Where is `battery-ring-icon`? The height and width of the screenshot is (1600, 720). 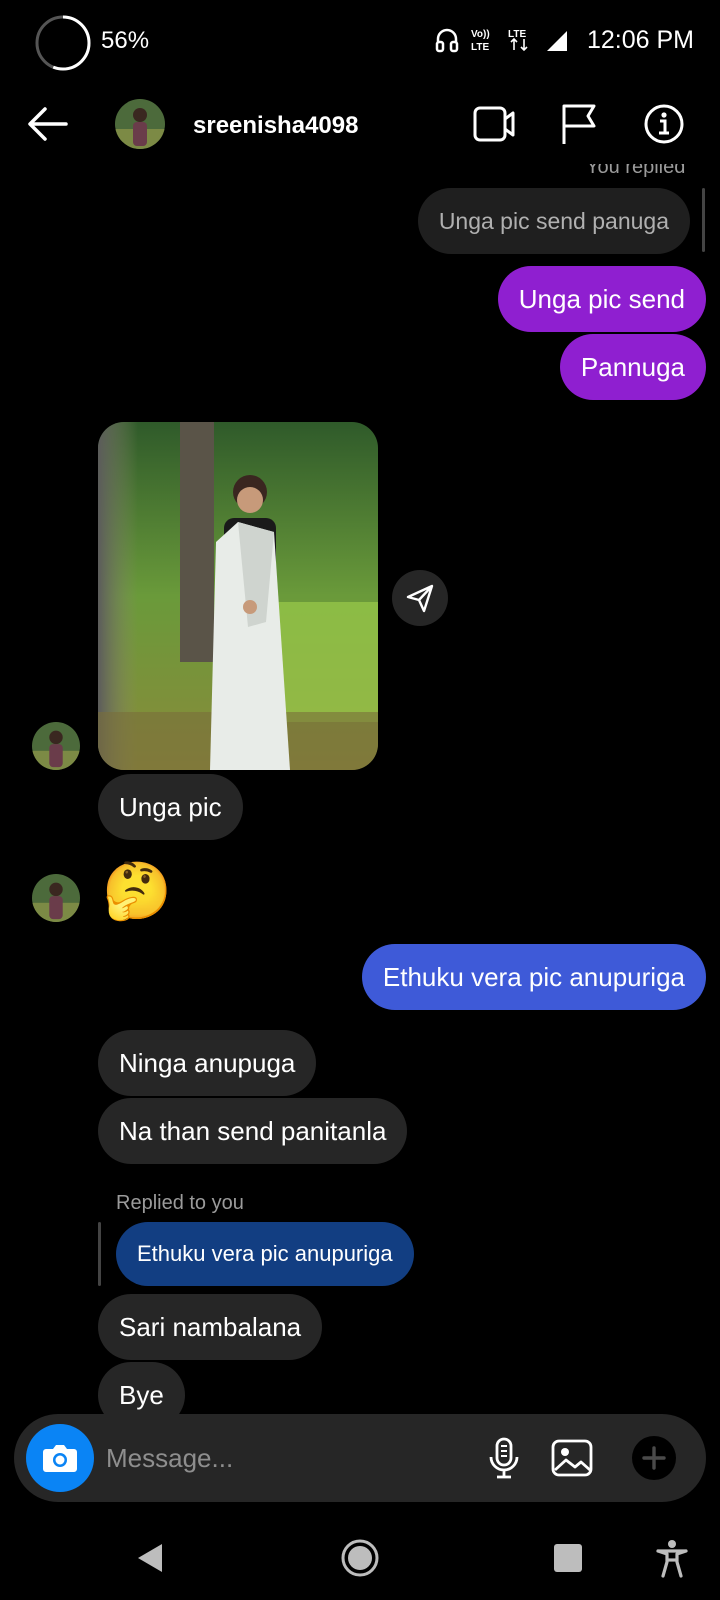 battery-ring-icon is located at coordinates (63, 43).